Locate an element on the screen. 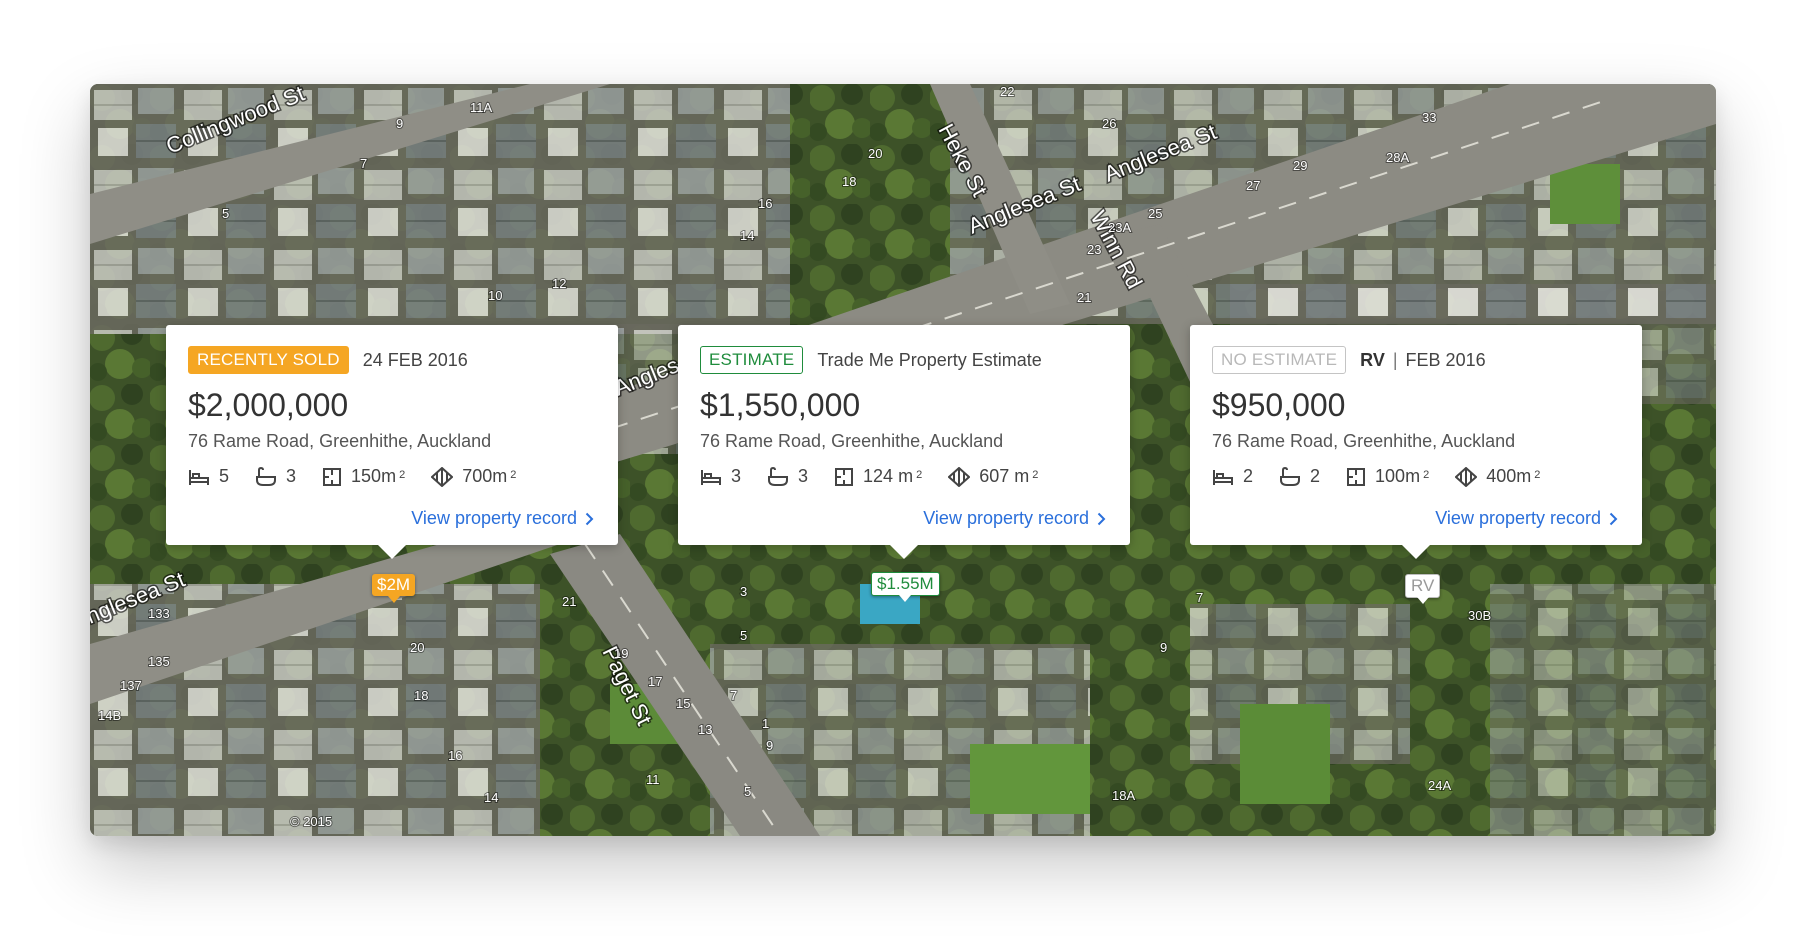 The width and height of the screenshot is (1800, 936). house-number-label: 7 is located at coordinates (733, 695).